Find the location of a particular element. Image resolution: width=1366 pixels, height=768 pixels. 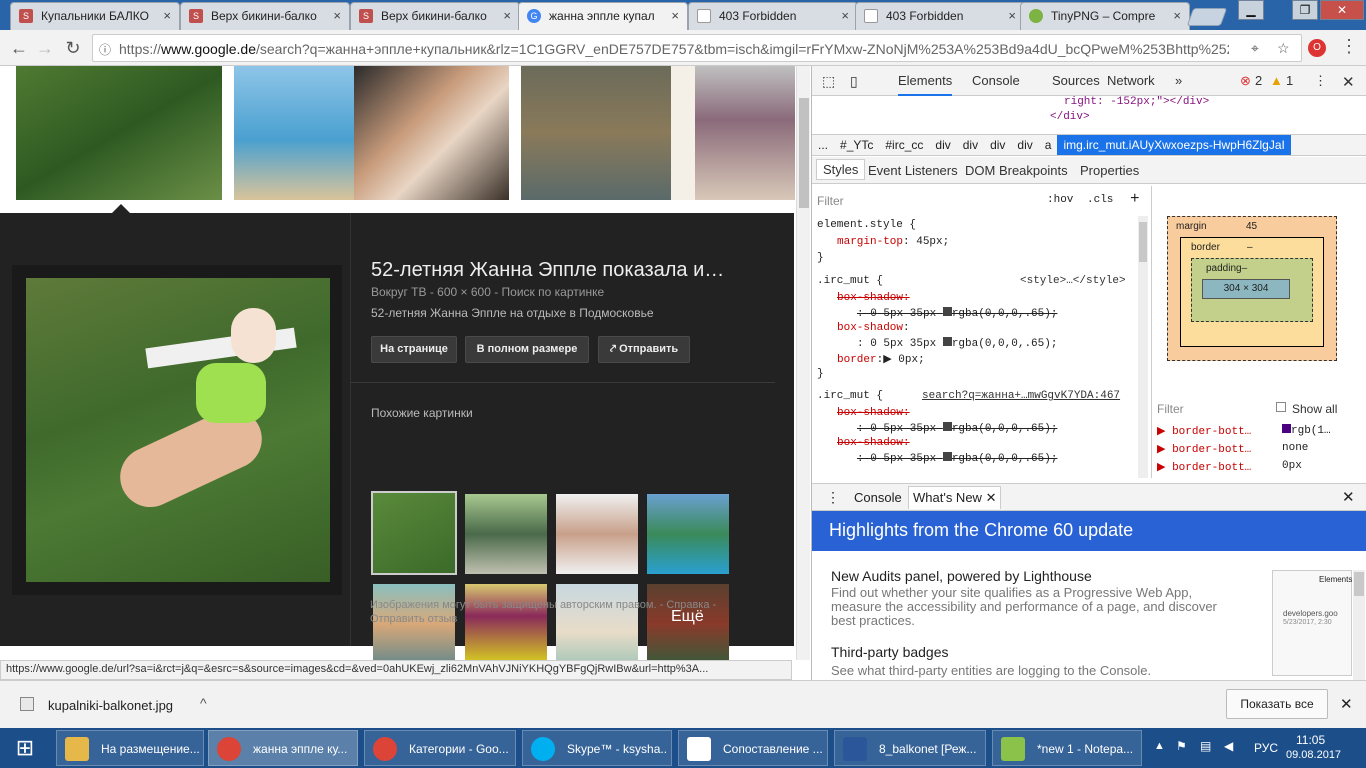

preview-image is located at coordinates (178, 430).